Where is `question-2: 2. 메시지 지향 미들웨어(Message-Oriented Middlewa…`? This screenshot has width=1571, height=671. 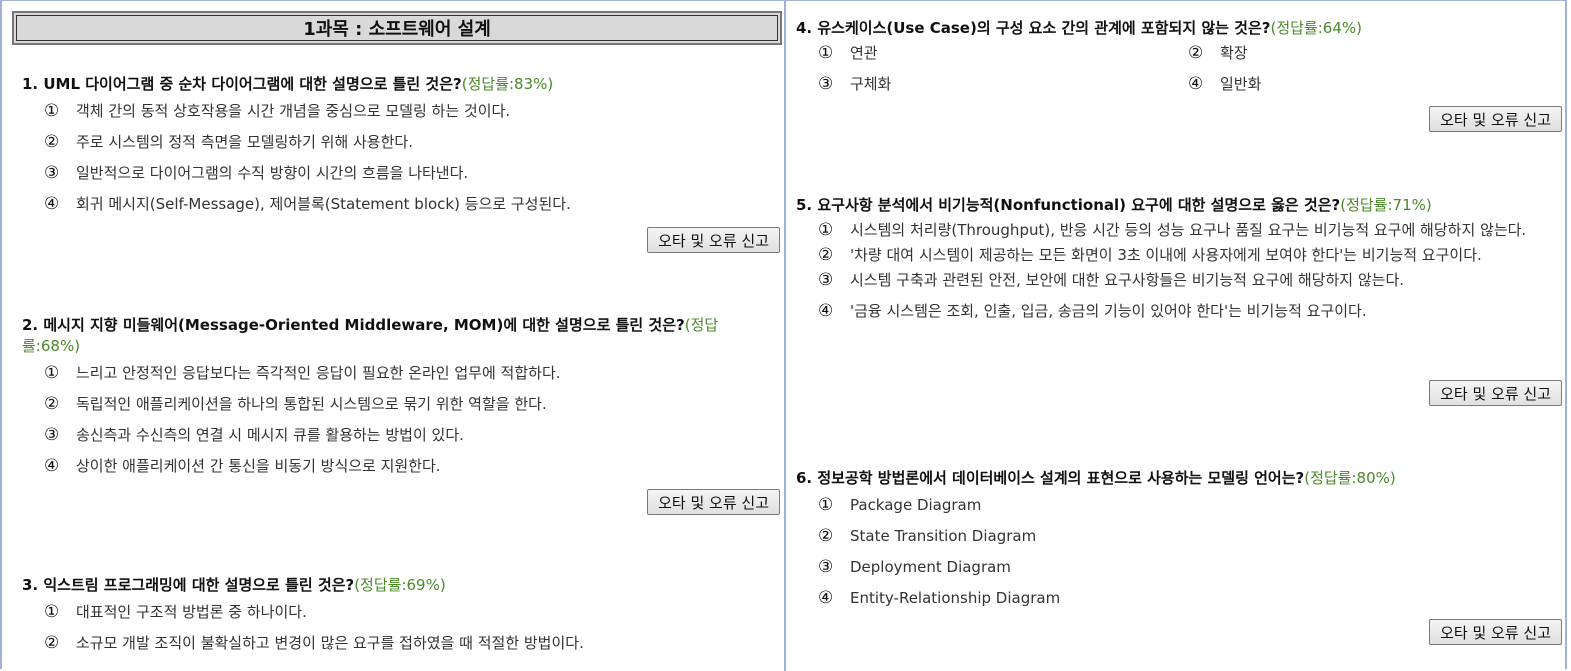
question-2: 2. 메시지 지향 미들웨어(Message-Oriented Middlewa… is located at coordinates (398, 396).